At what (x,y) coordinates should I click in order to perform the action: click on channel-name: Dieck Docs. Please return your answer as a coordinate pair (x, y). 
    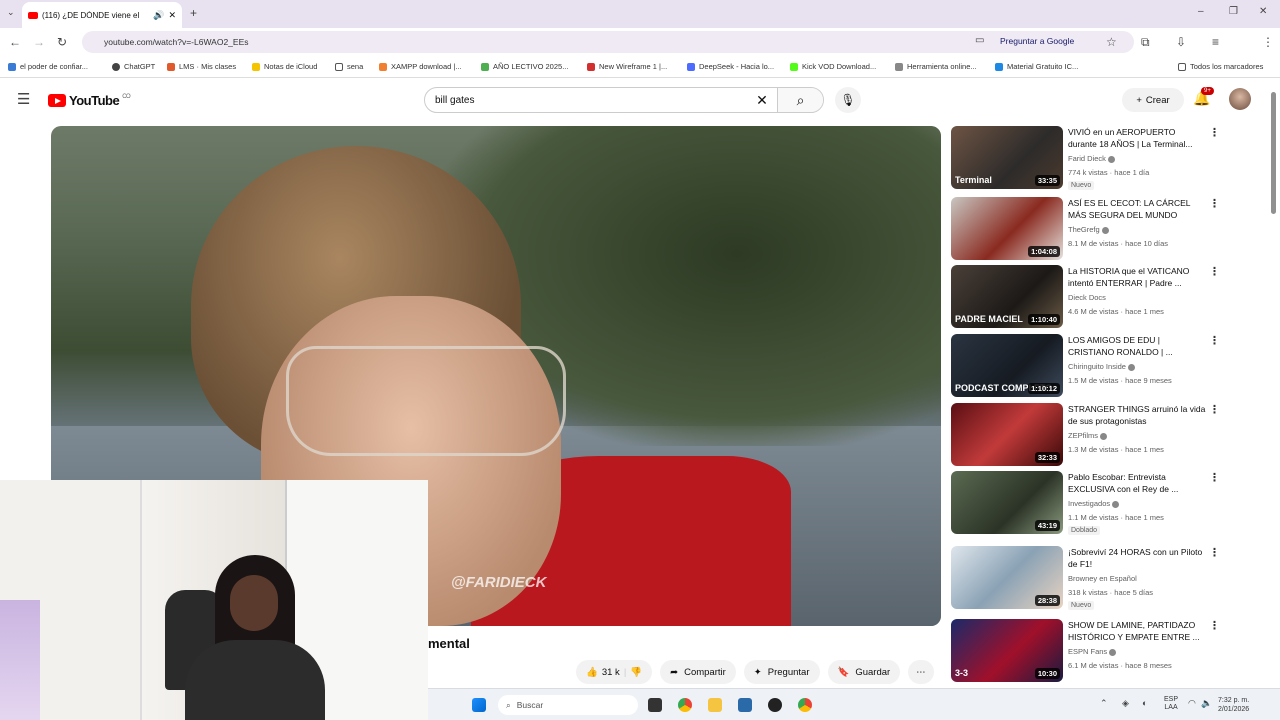
    Looking at the image, I should click on (1087, 297).